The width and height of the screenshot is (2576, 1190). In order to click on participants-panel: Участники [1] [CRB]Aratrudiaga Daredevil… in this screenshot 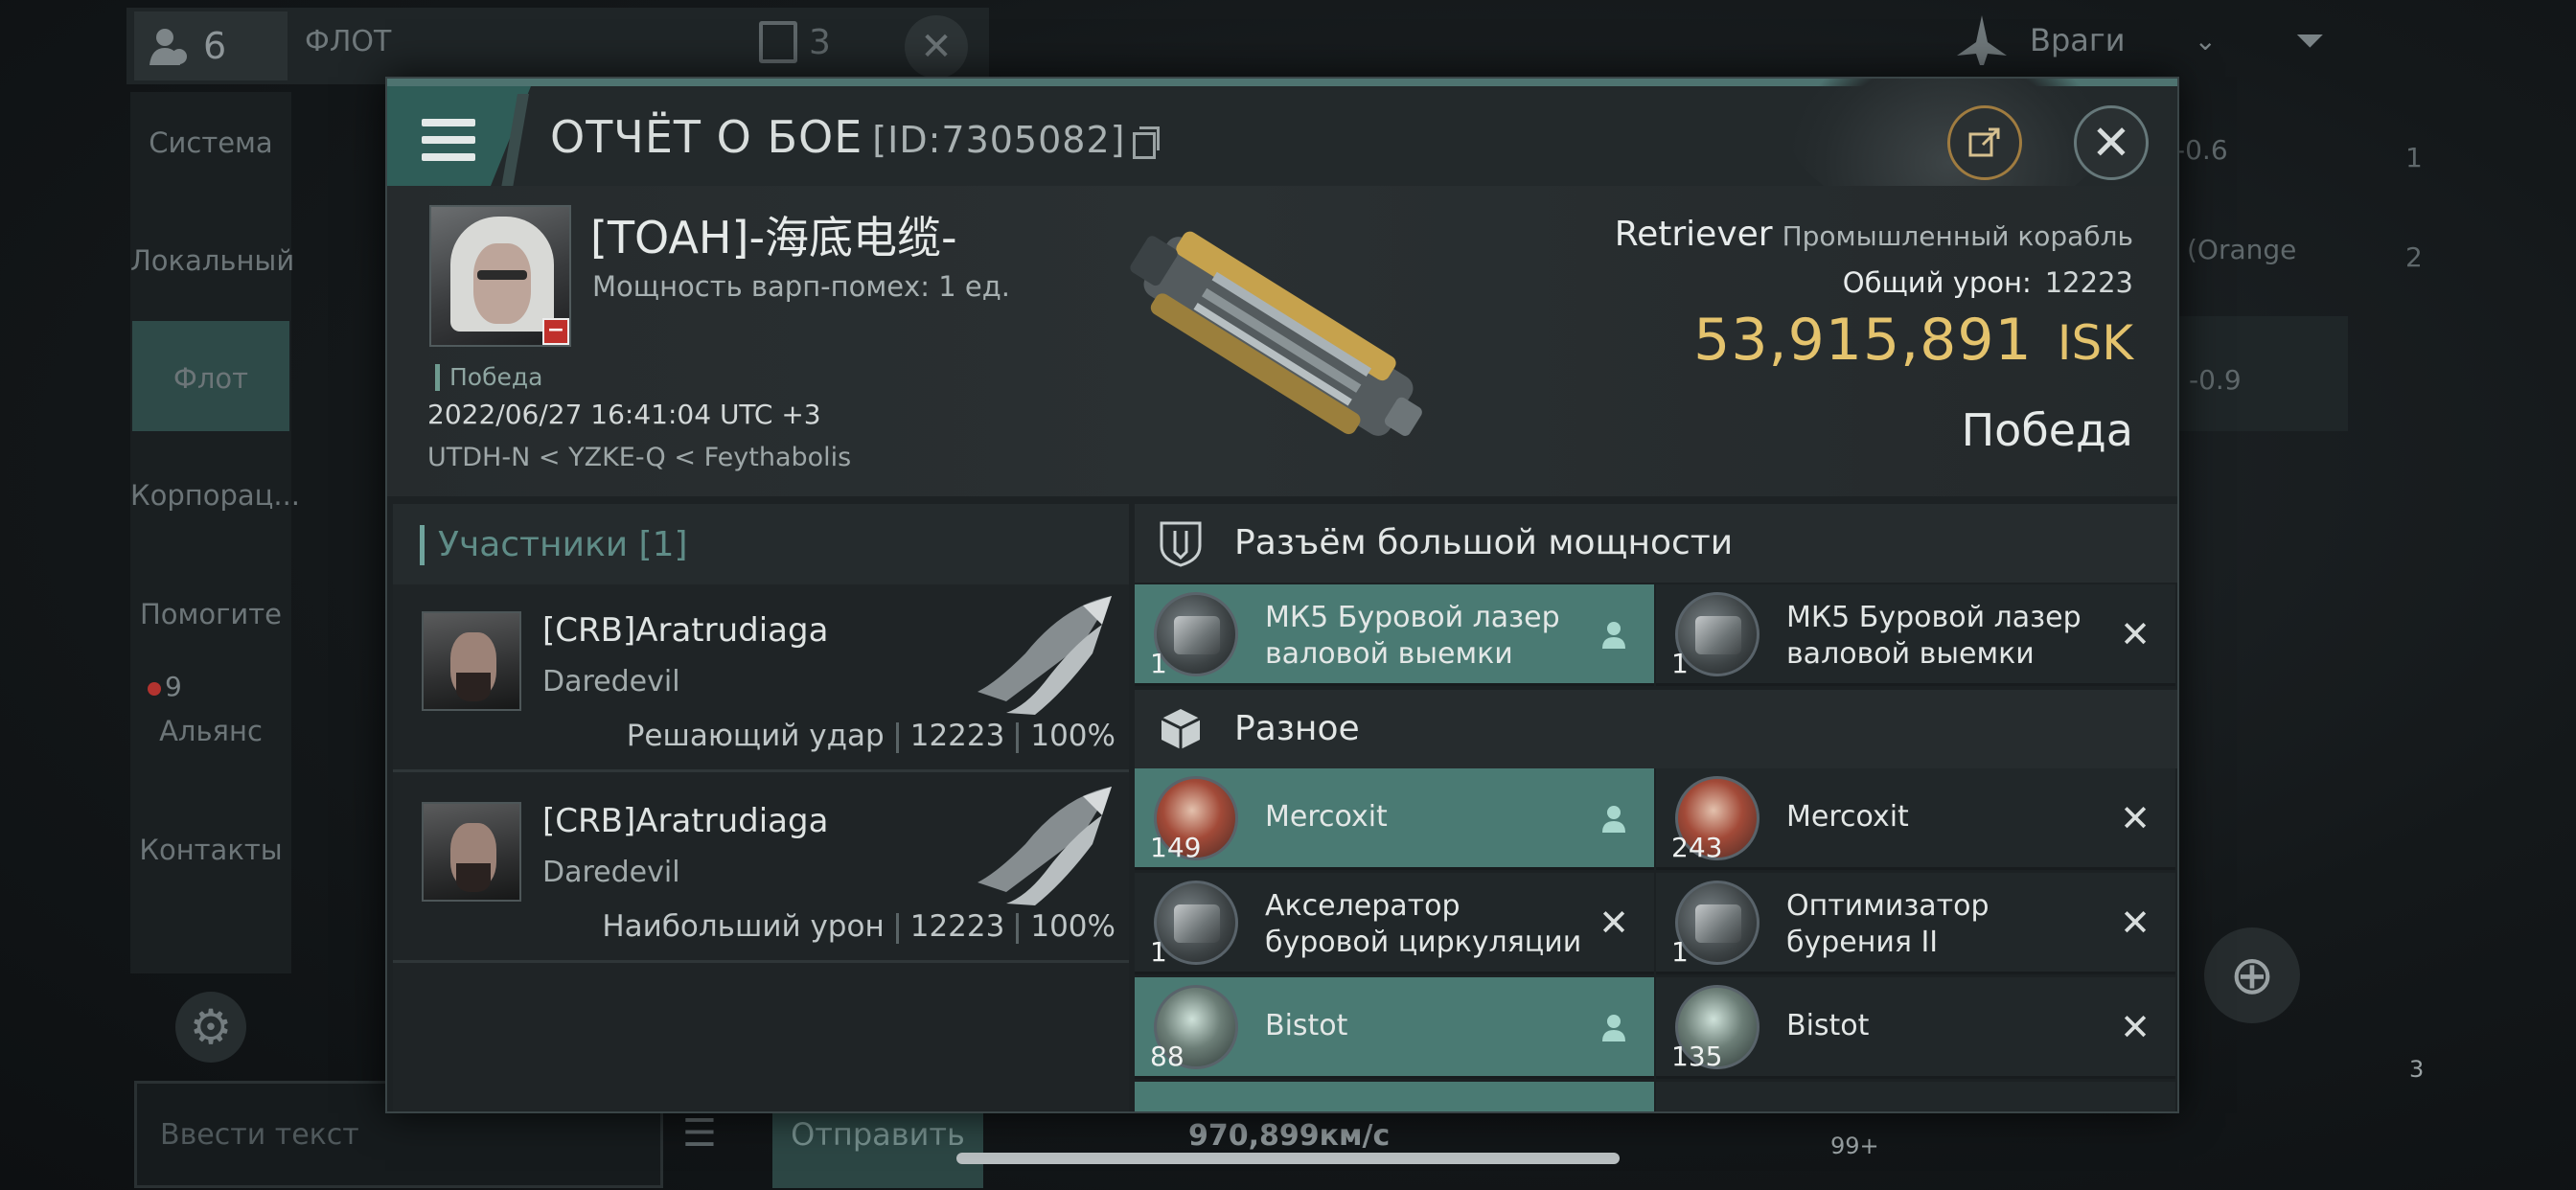, I will do `click(761, 808)`.